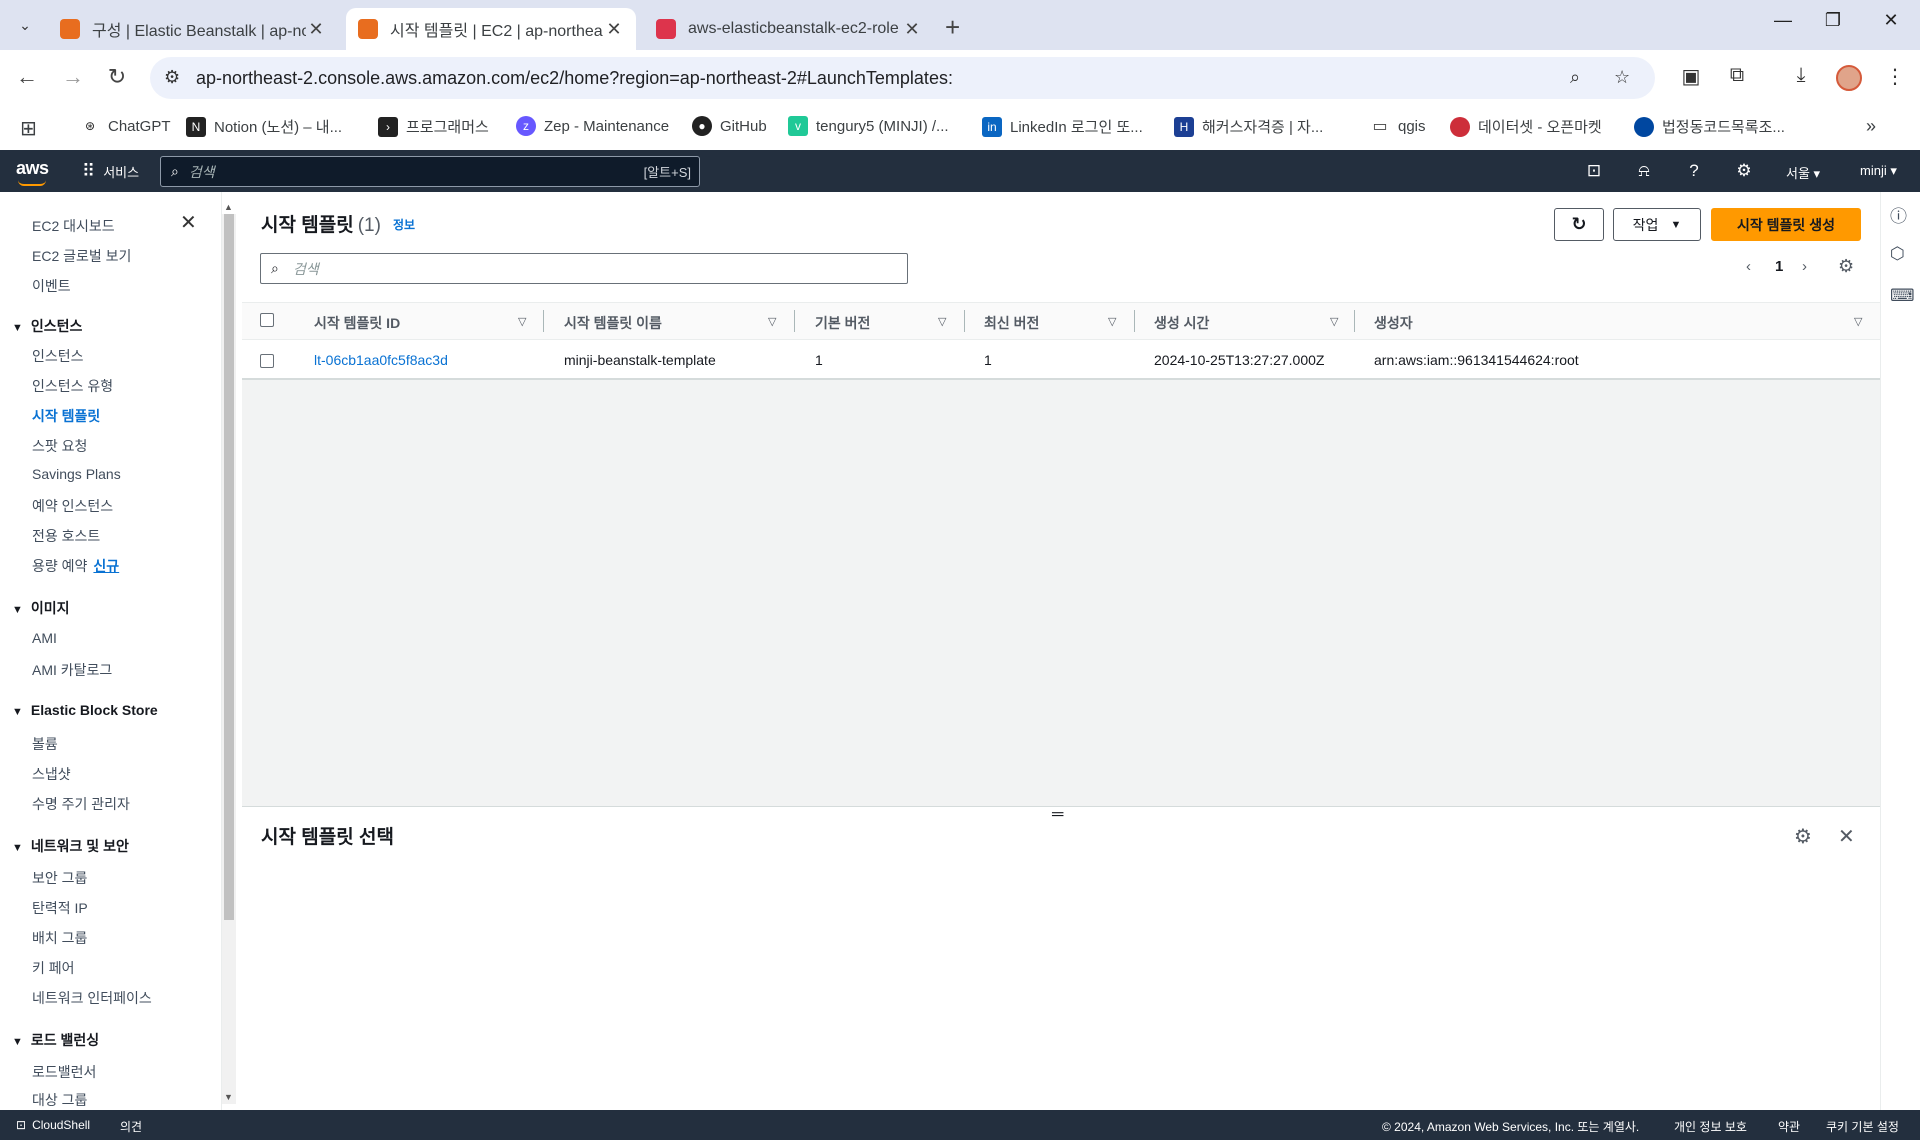 This screenshot has width=1920, height=1140. I want to click on column-header-created-time: 생성 시간, so click(1181, 323).